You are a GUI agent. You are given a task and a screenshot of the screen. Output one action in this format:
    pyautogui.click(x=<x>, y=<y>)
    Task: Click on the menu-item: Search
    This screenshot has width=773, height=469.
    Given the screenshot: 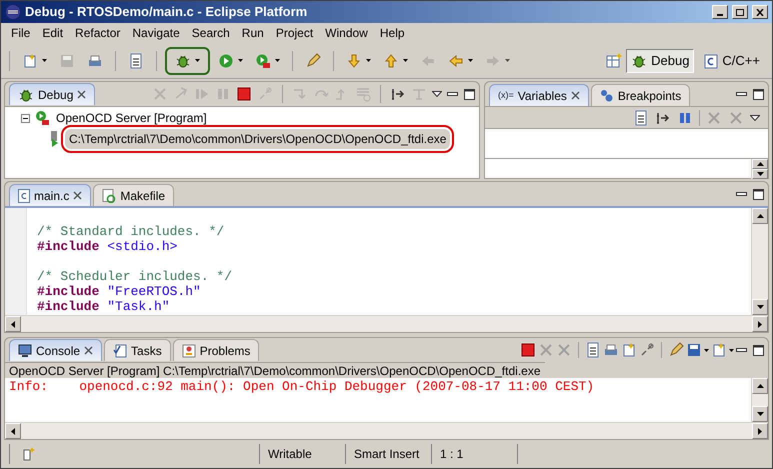 What is the action you would take?
    pyautogui.click(x=211, y=33)
    